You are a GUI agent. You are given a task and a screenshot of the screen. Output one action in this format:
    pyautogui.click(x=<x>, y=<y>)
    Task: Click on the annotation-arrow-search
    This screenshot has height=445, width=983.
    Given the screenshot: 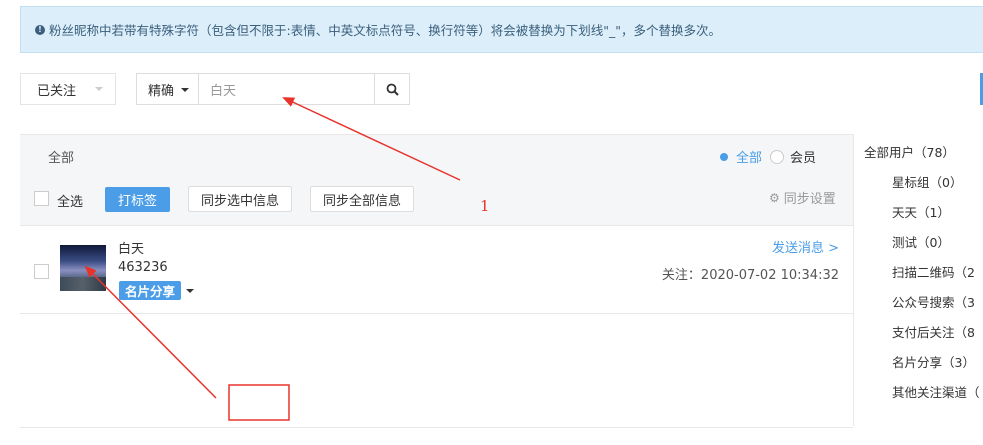 What is the action you would take?
    pyautogui.click(x=371, y=139)
    